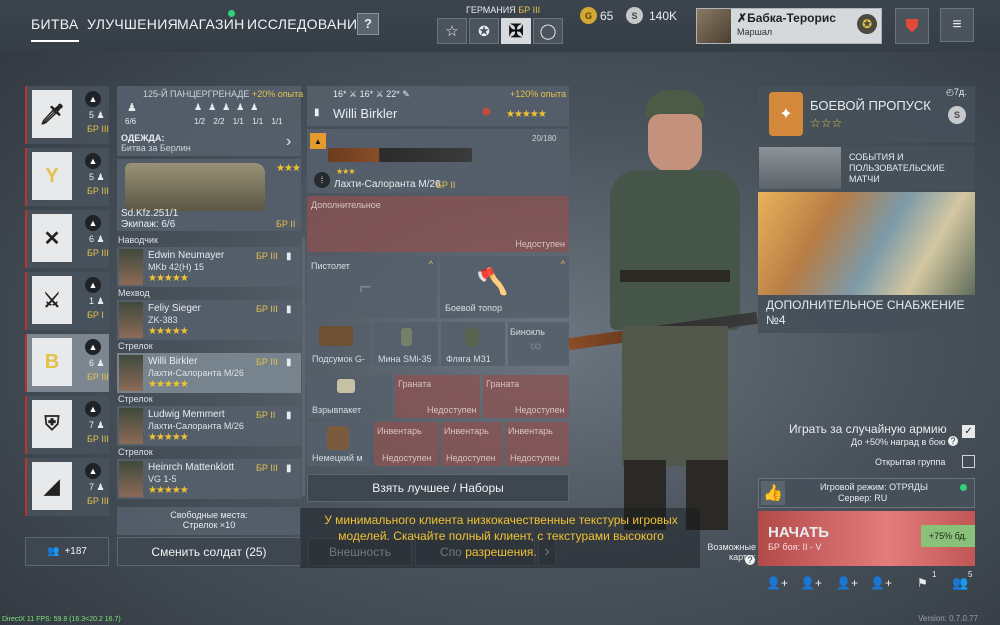 The height and width of the screenshot is (625, 1000). I want to click on grenade-label-1: Граната, so click(415, 384).